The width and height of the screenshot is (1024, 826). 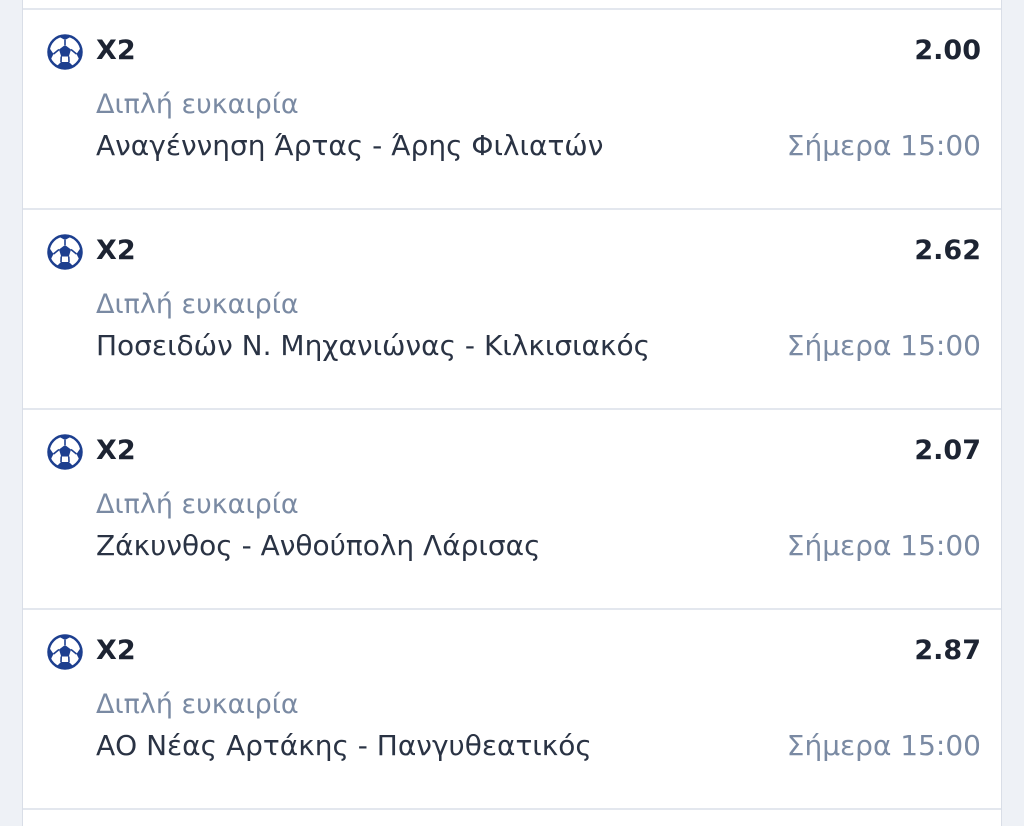 I want to click on event-name: ΑΟ Νέας Αρτάκης - Πανγυθεατικός, so click(x=344, y=745).